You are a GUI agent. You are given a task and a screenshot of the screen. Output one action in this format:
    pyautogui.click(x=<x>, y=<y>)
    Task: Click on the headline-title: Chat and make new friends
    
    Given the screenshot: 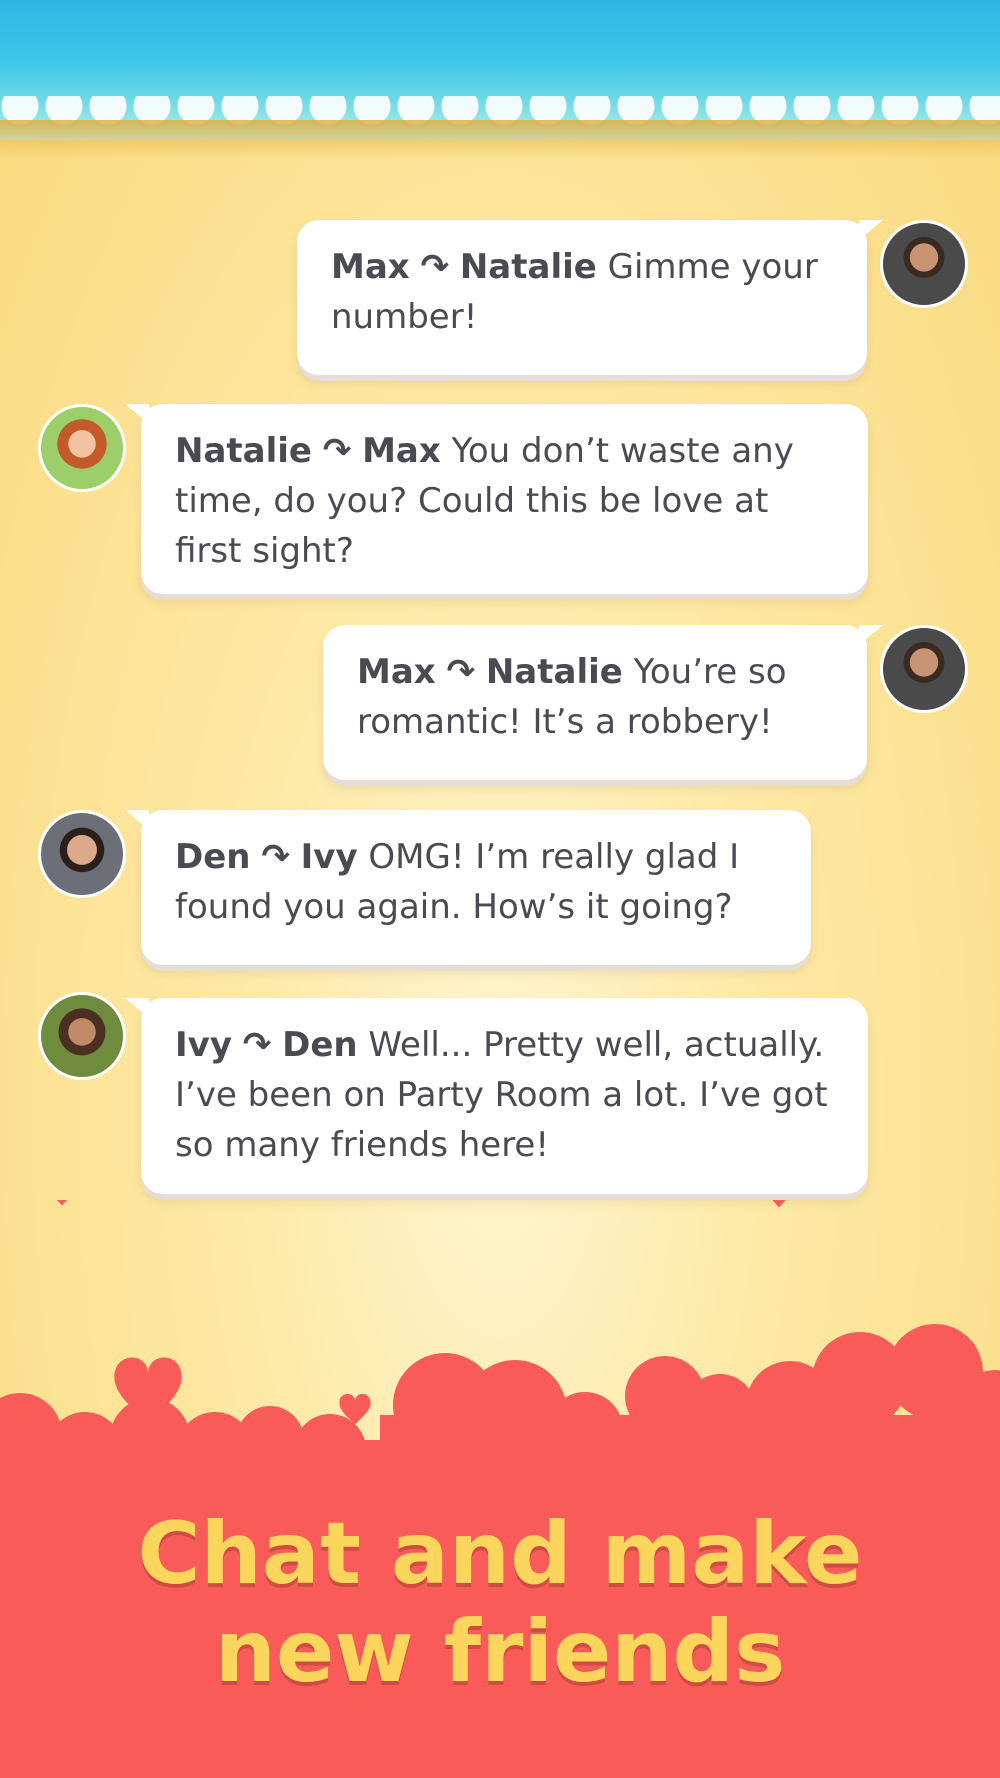 What is the action you would take?
    pyautogui.click(x=500, y=1603)
    